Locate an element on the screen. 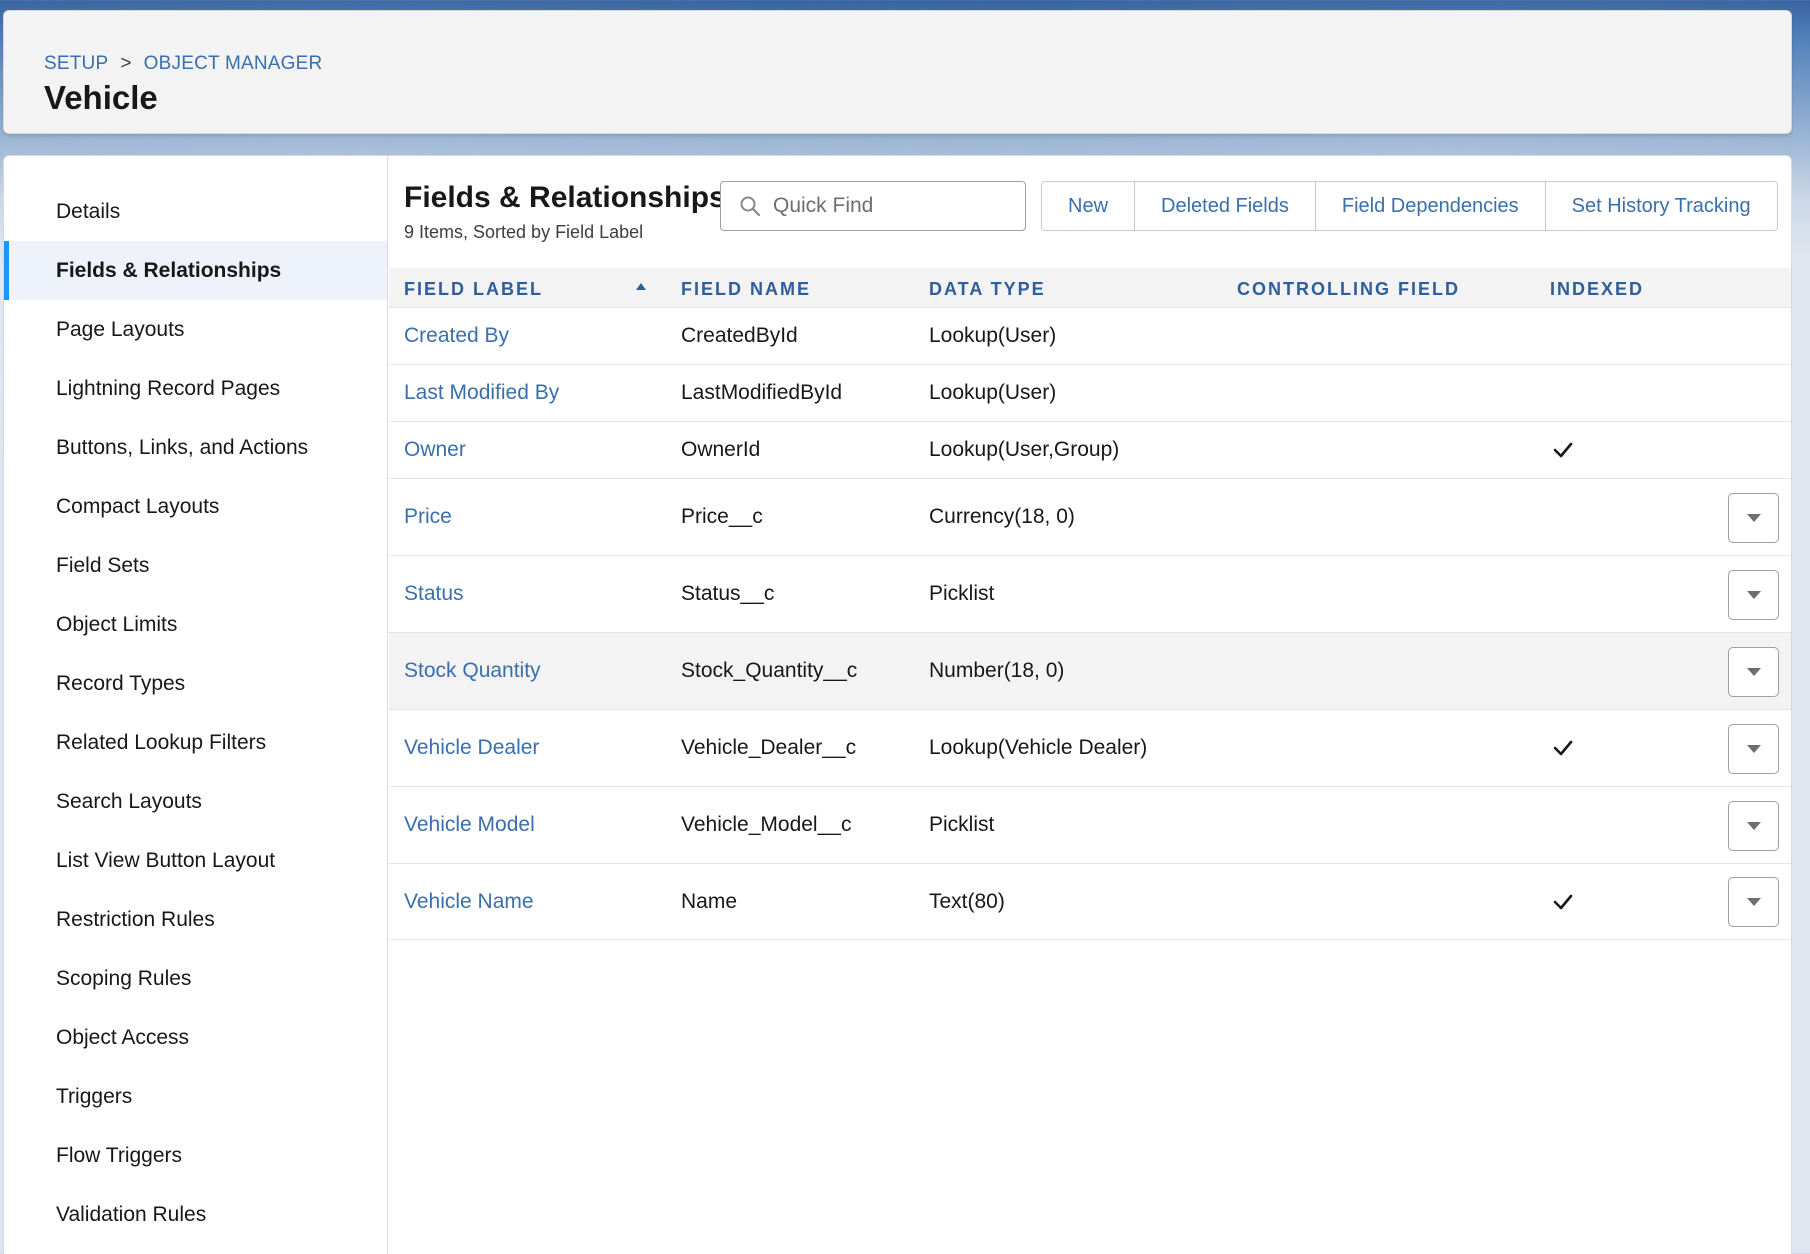  sidebar-item-related-lookup-filters: Related Lookup Filters is located at coordinates (195, 742).